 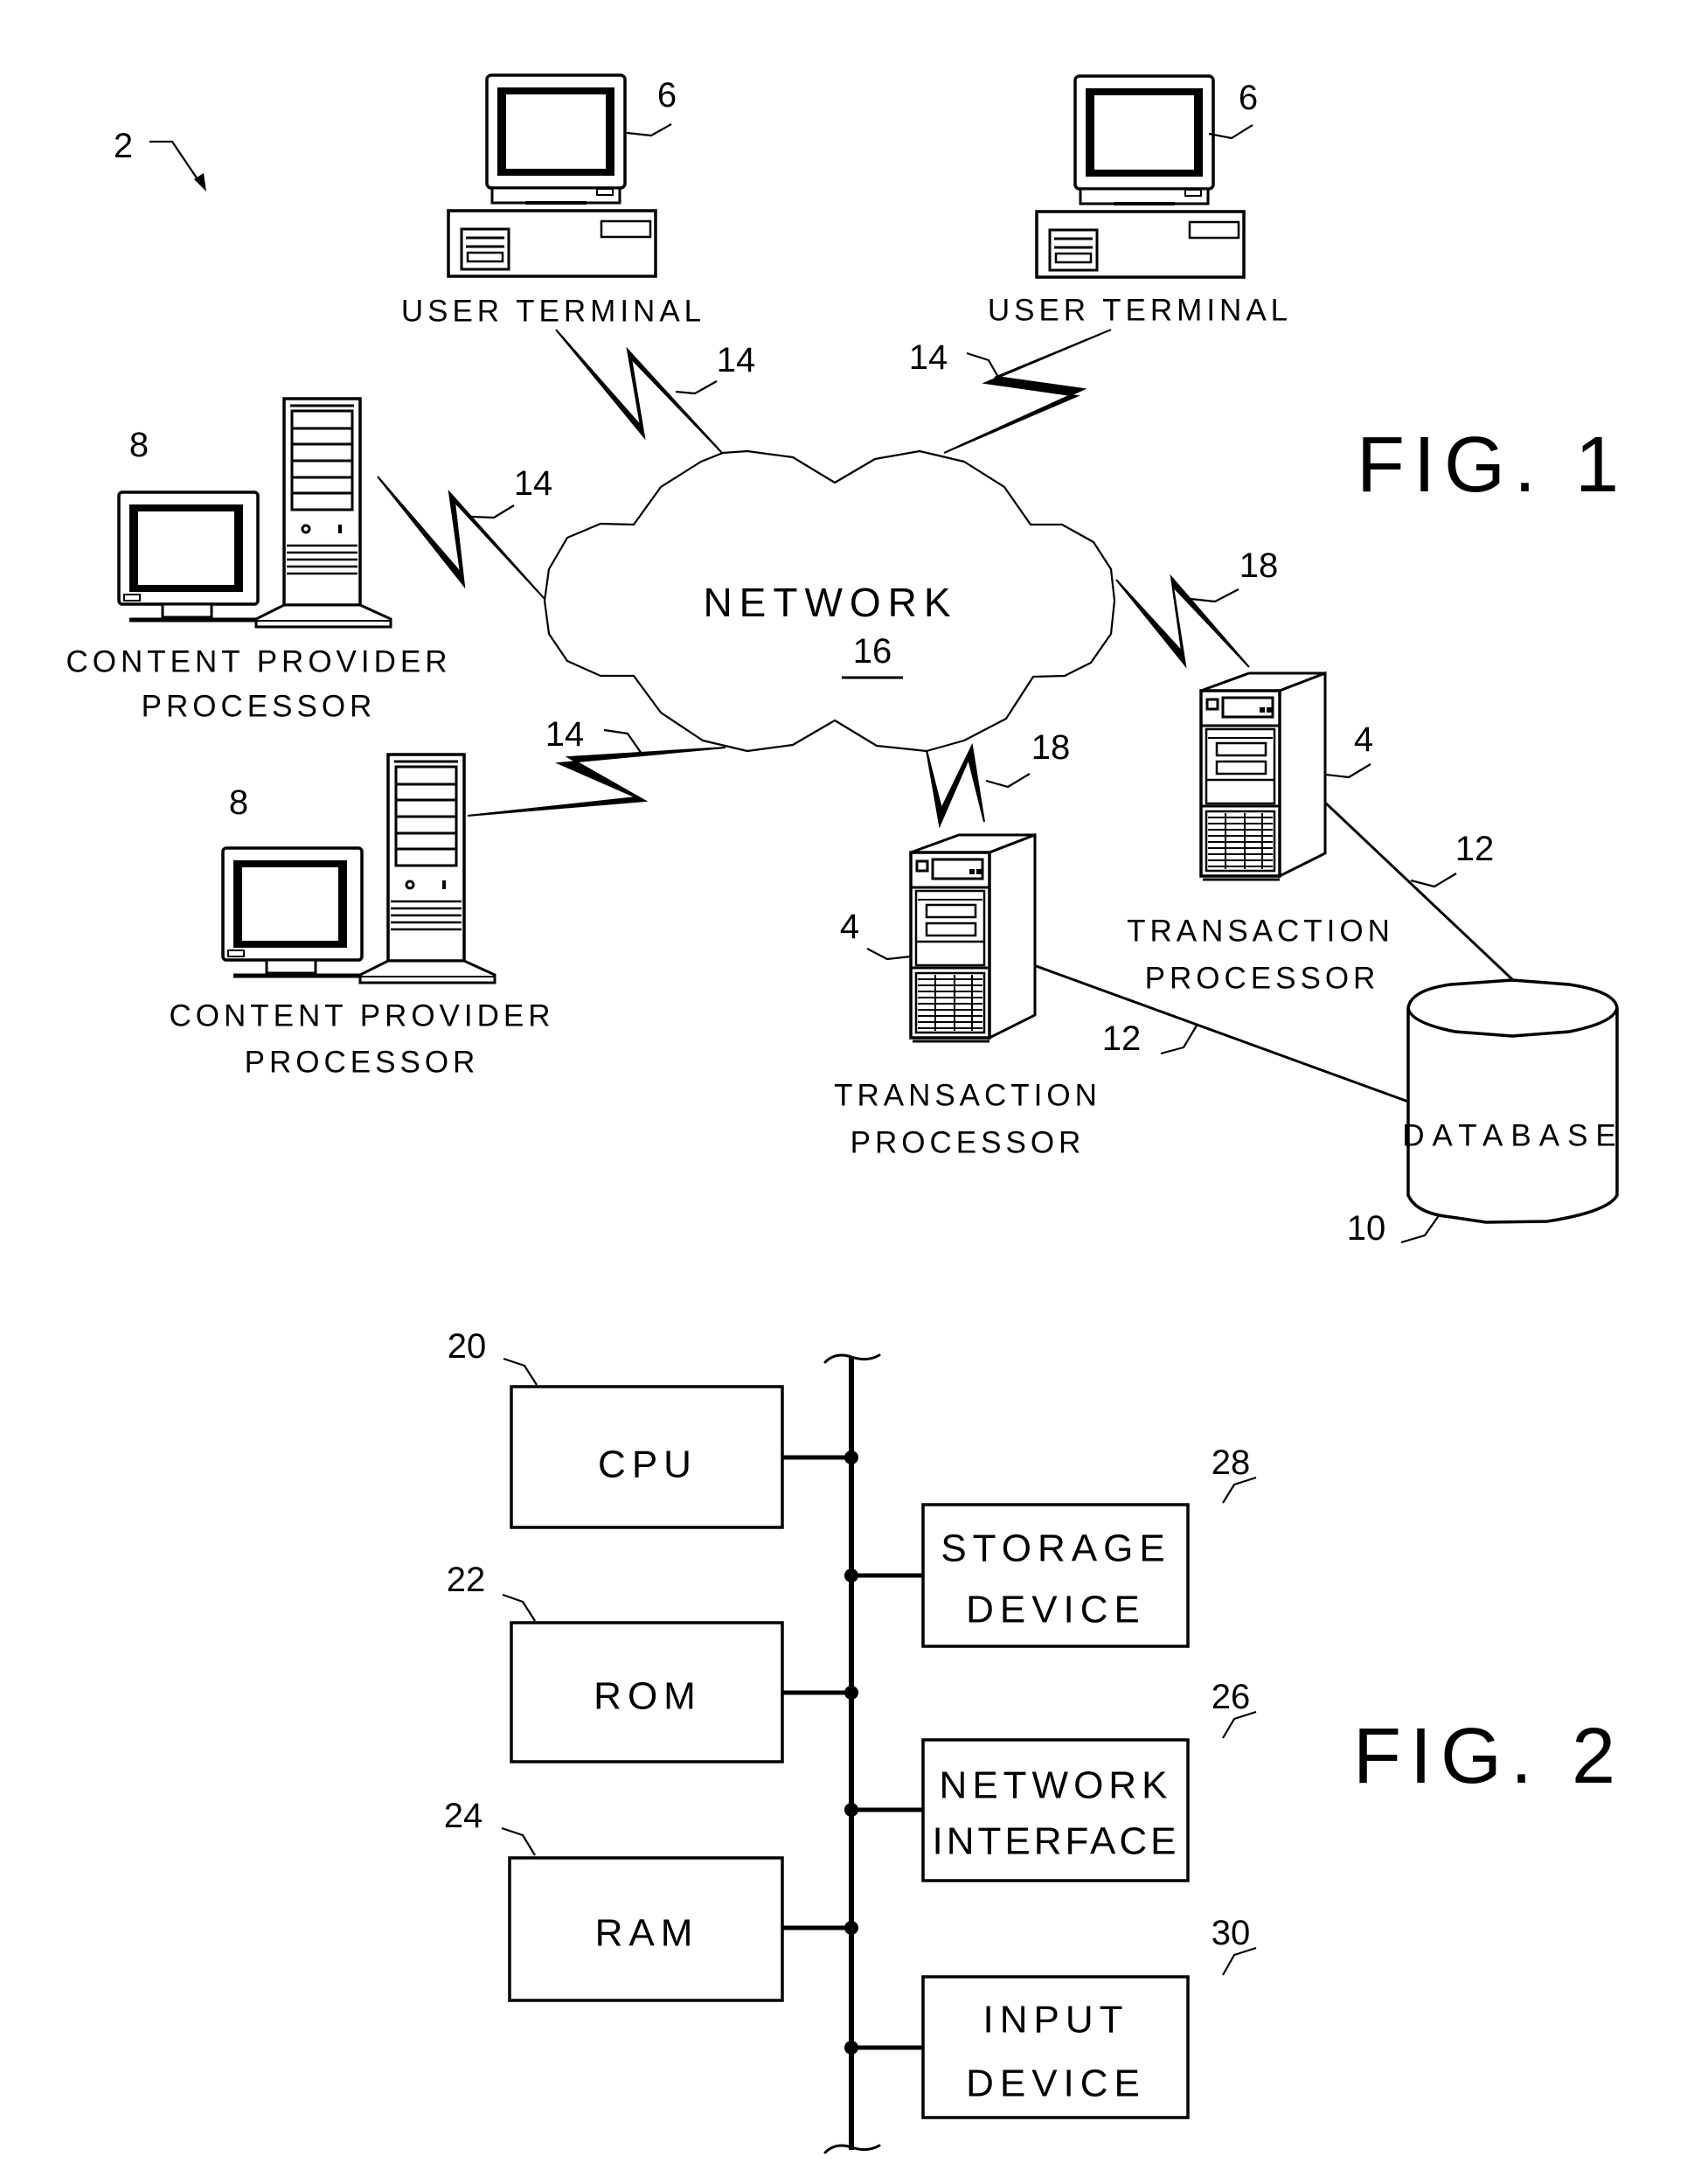 What do you see at coordinates (1366, 1228) in the screenshot?
I see `database-ref-number: 10` at bounding box center [1366, 1228].